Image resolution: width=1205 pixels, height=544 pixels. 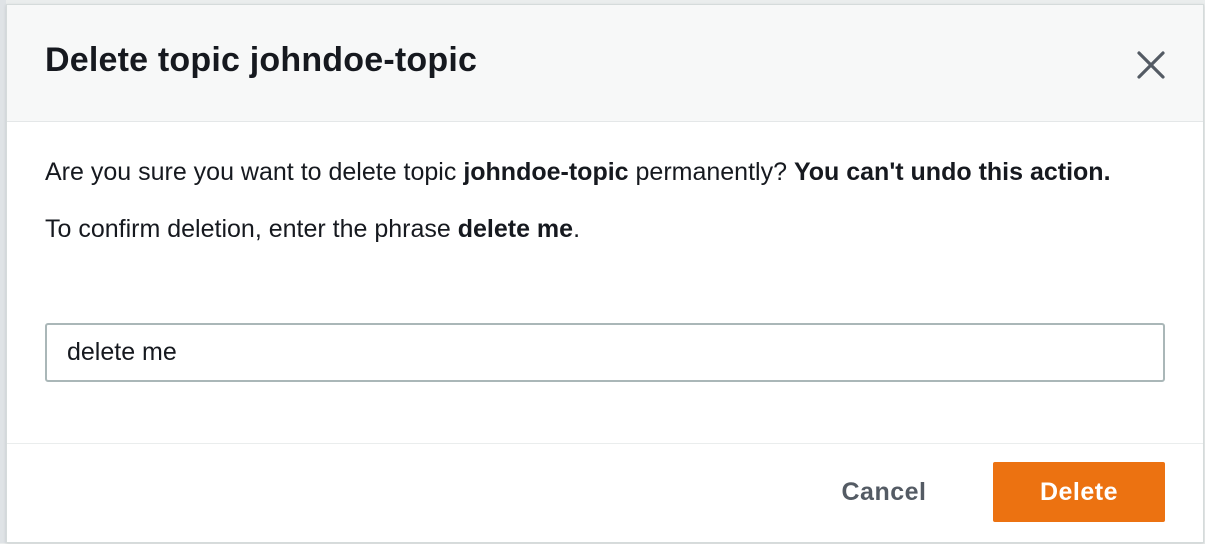 What do you see at coordinates (254, 172) in the screenshot?
I see `warning-prefix: Are you sure you want to delete topic` at bounding box center [254, 172].